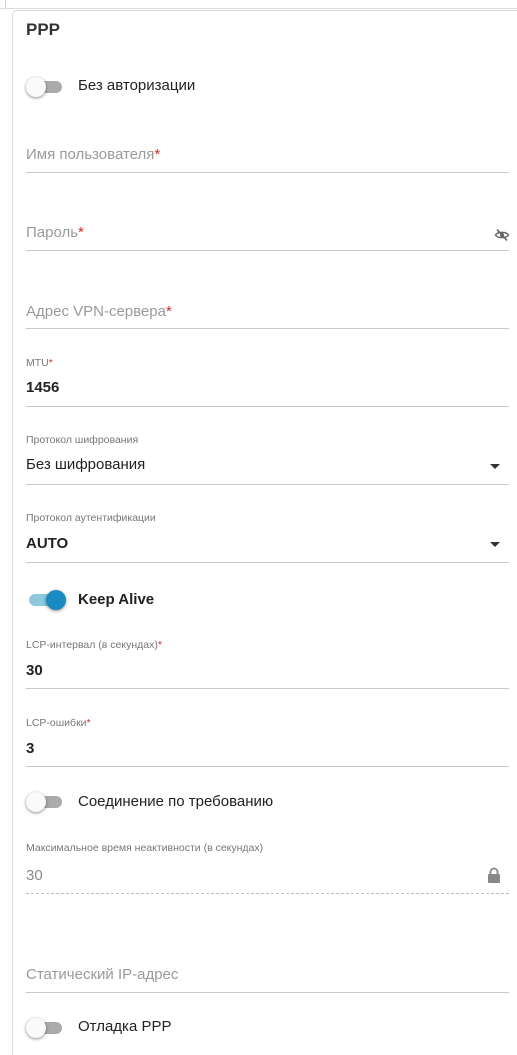  What do you see at coordinates (267, 992) in the screenshot?
I see `static-ip-underline` at bounding box center [267, 992].